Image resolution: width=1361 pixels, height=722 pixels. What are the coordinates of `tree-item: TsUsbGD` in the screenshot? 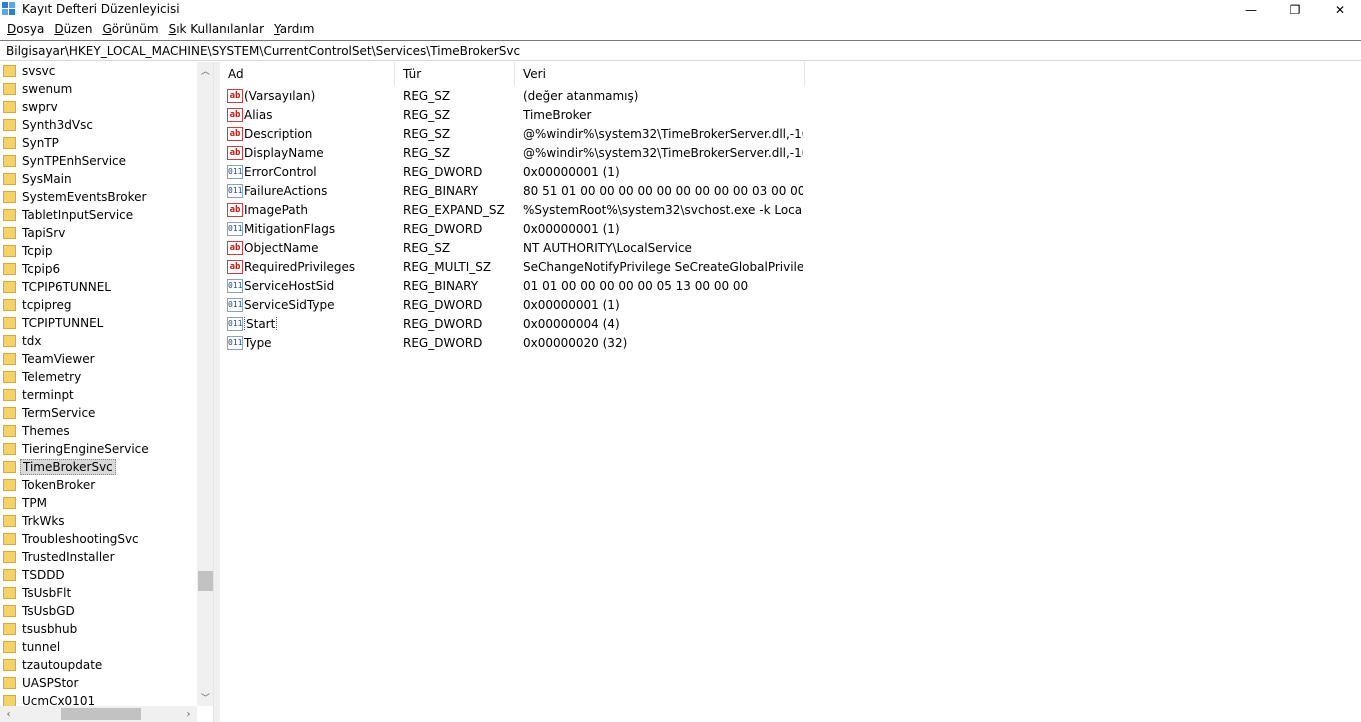 It's located at (38, 611).